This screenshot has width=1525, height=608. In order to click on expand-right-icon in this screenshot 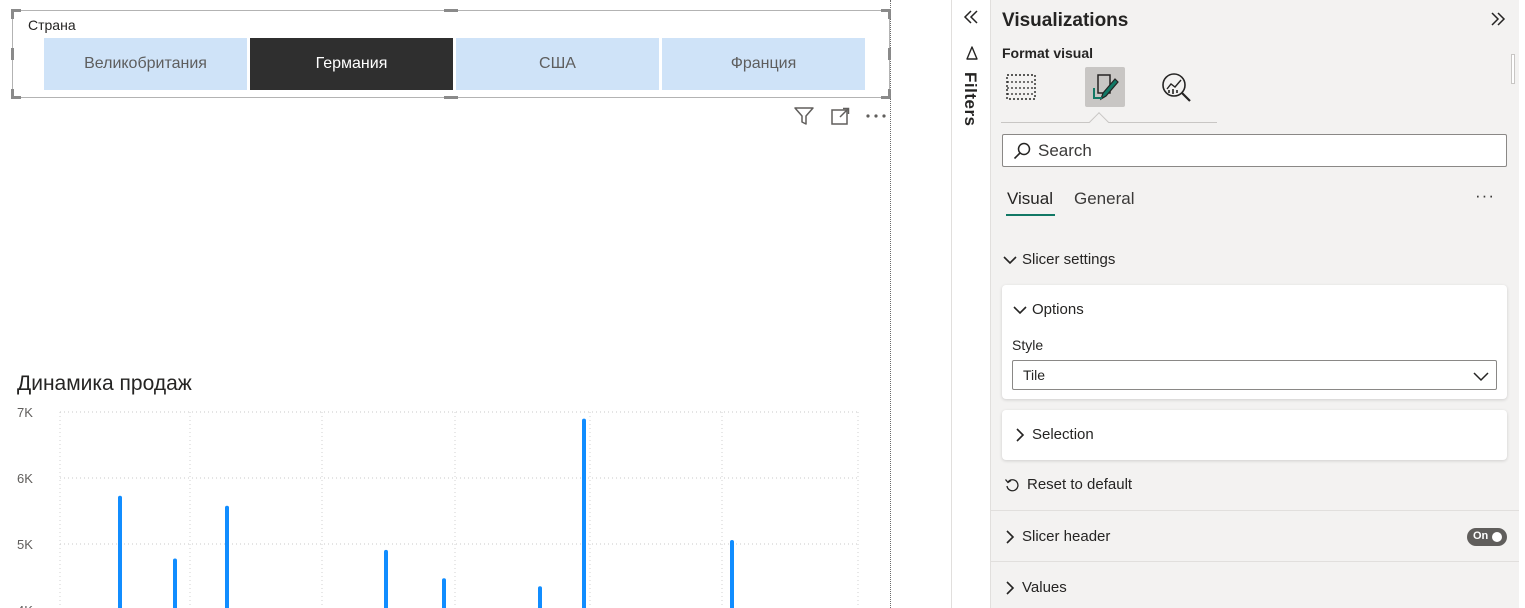, I will do `click(1499, 20)`.